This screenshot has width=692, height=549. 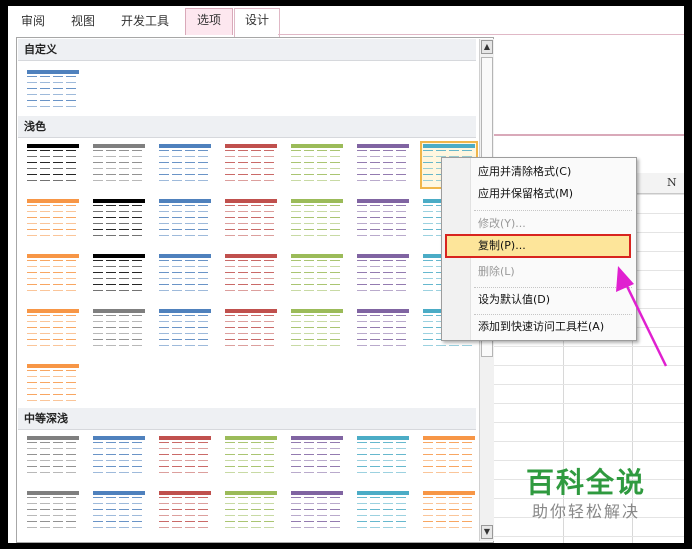 I want to click on tab-view: 视图, so click(x=83, y=21).